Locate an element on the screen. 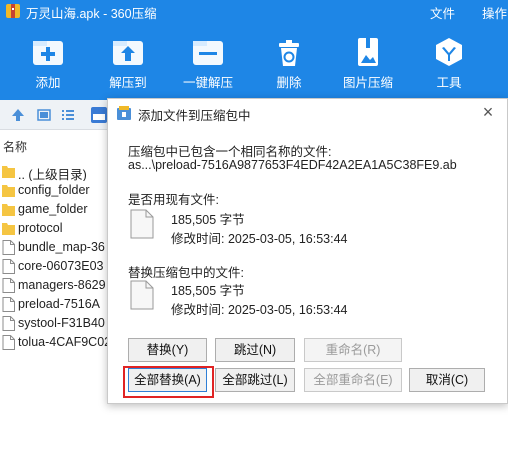  rename-button: 重命名(R) is located at coordinates (353, 350).